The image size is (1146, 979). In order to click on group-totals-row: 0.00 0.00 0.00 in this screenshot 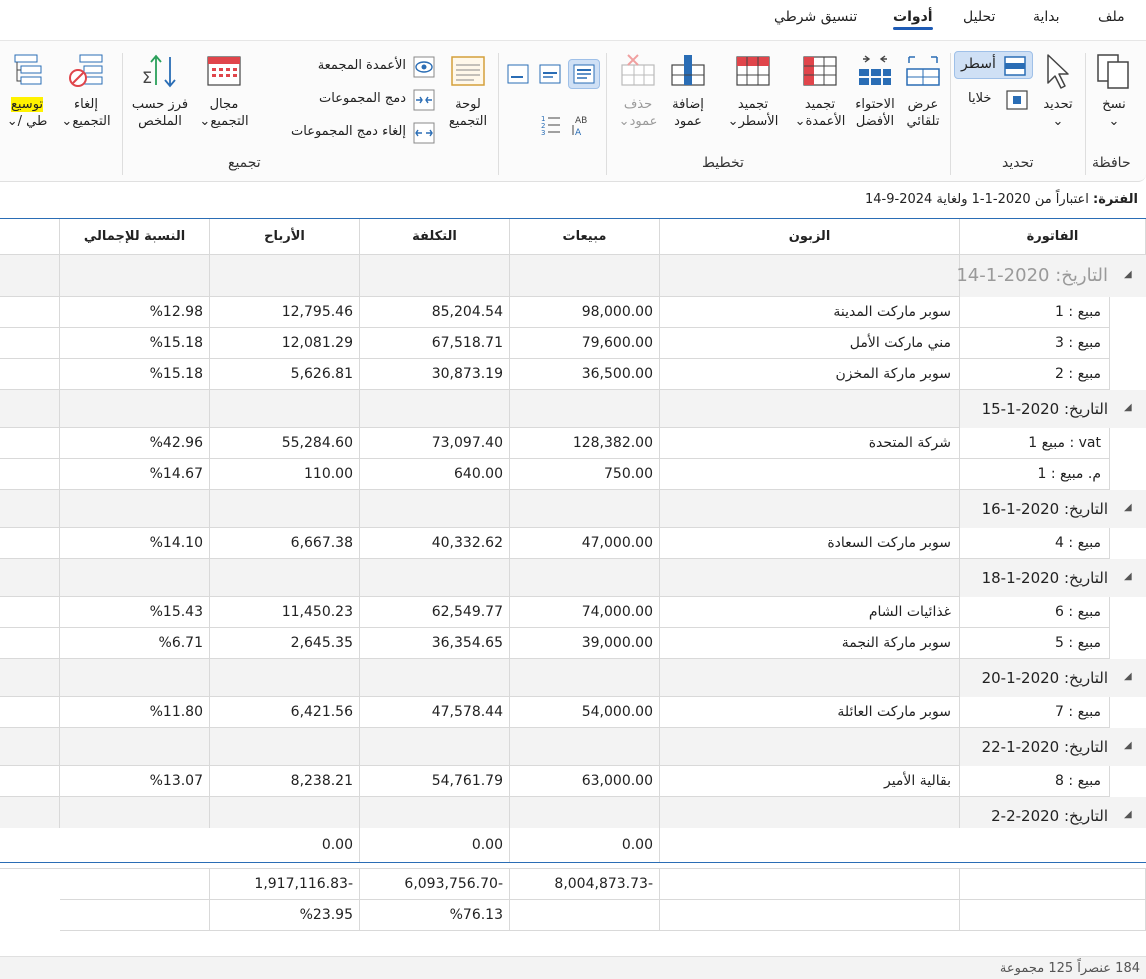, I will do `click(573, 845)`.